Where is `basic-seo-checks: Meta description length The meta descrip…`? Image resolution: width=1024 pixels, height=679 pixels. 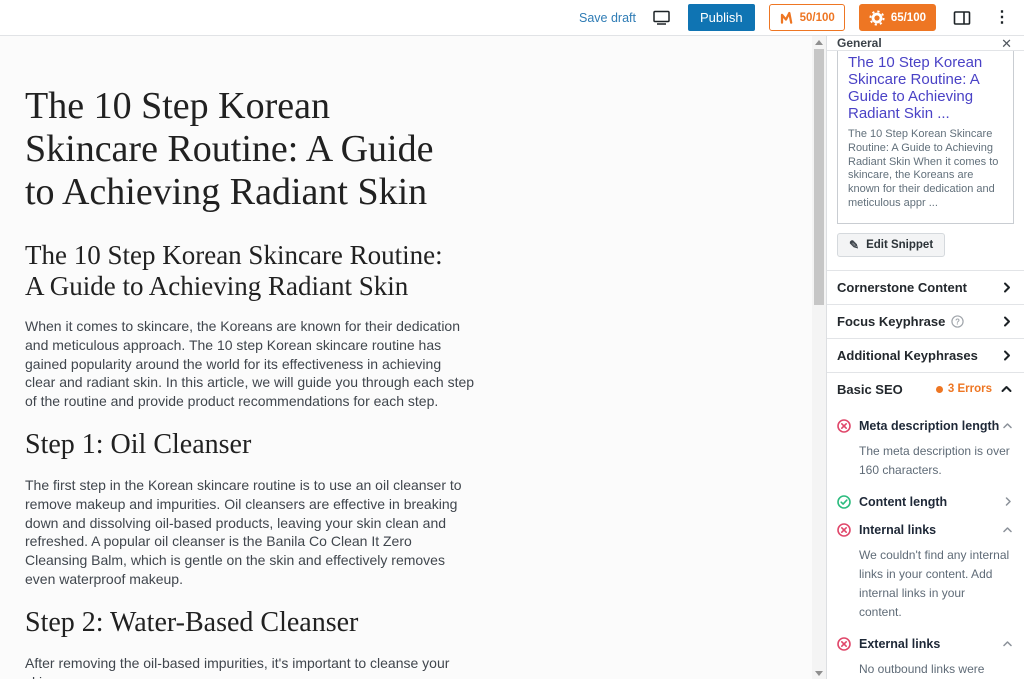
basic-seo-checks: Meta description length The meta descrip… is located at coordinates (925, 542).